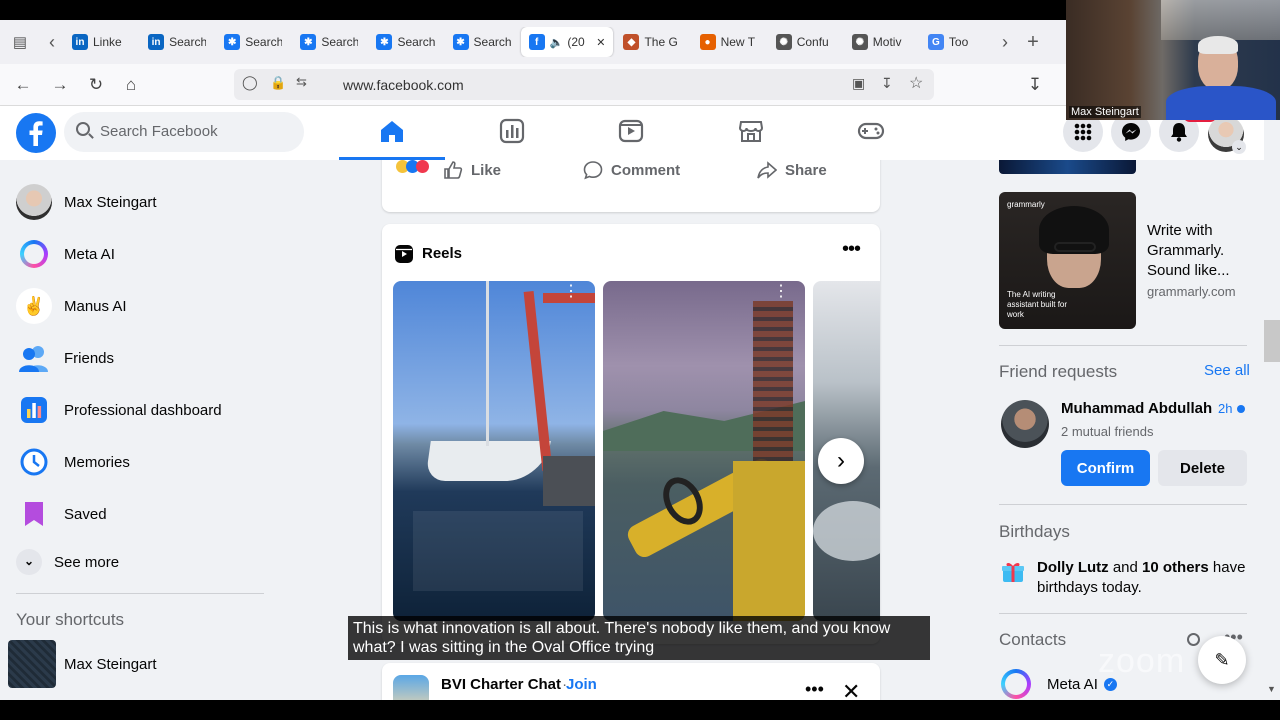 Image resolution: width=1280 pixels, height=720 pixels. I want to click on scrollbar-thumb, so click(1272, 341).